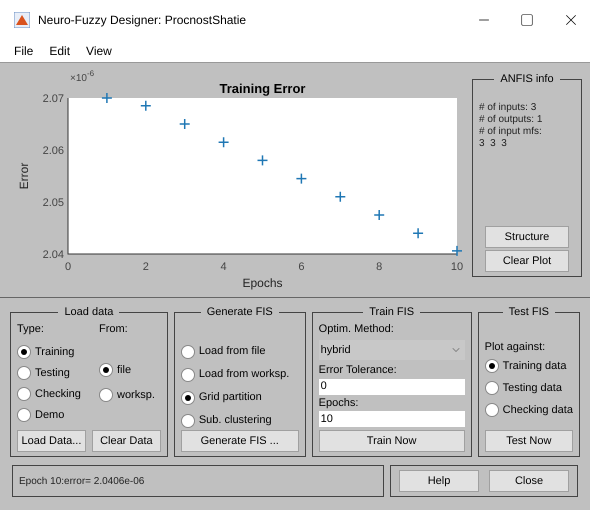  Describe the element at coordinates (263, 88) in the screenshot. I see `chart-title: Training Error` at that location.